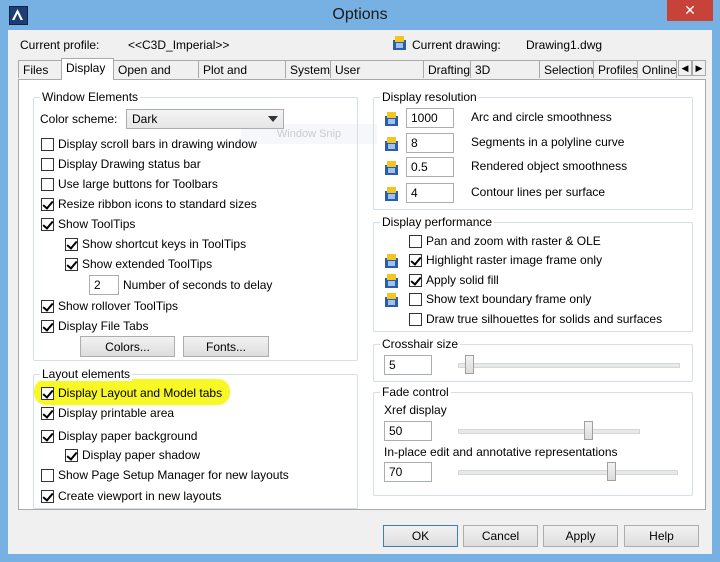 This screenshot has width=720, height=562. Describe the element at coordinates (415, 410) in the screenshot. I see `xref-display-label: Xref display` at that location.